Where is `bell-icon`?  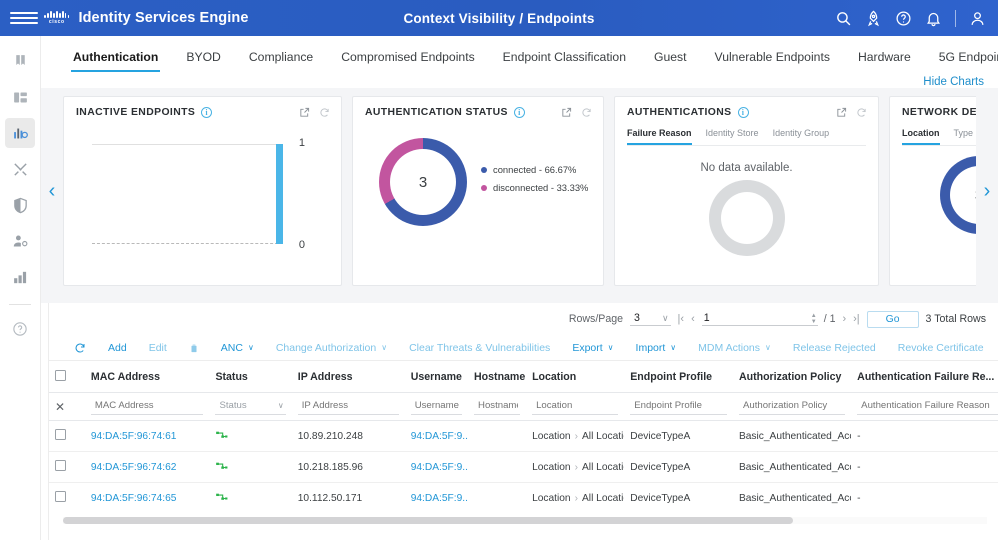
bell-icon is located at coordinates (933, 18).